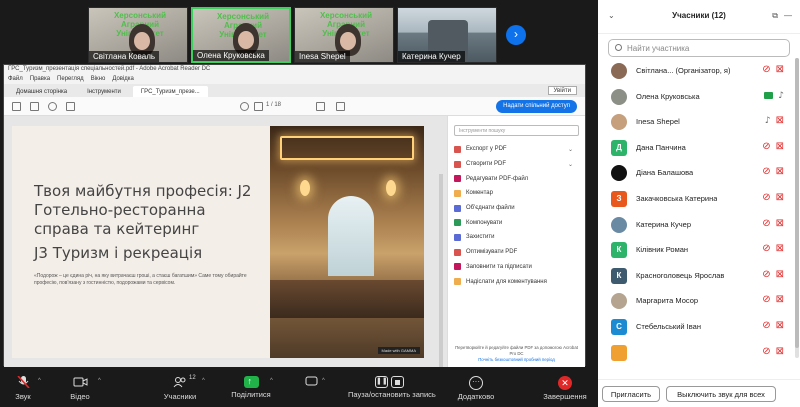  What do you see at coordinates (631, 394) in the screenshot?
I see `invite-button: Пригласить` at bounding box center [631, 394].